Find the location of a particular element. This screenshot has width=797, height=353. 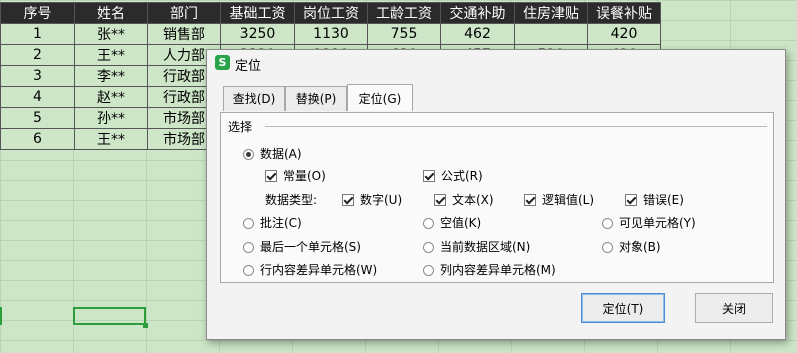

table-cell: 1130 is located at coordinates (331, 34).